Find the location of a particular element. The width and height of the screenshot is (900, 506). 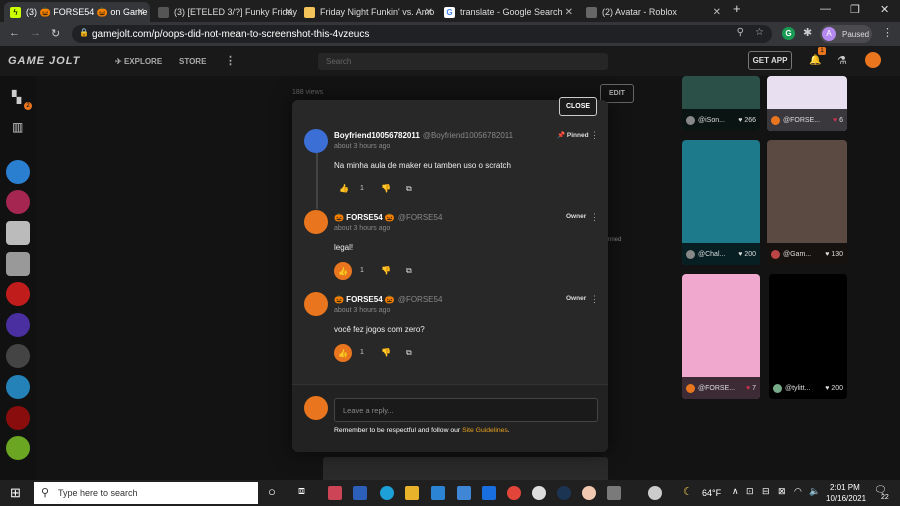

thumbs-up-icon: 👍 is located at coordinates (344, 188).